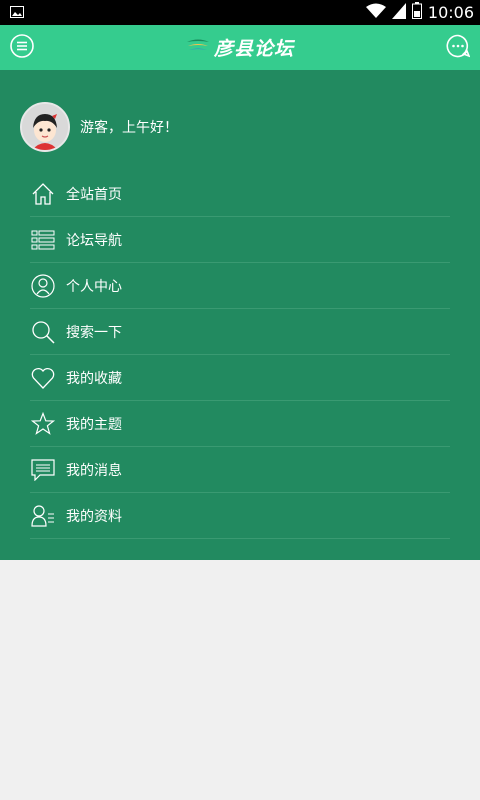  Describe the element at coordinates (129, 128) in the screenshot. I see `greeting-text: 游客，上午好！` at that location.